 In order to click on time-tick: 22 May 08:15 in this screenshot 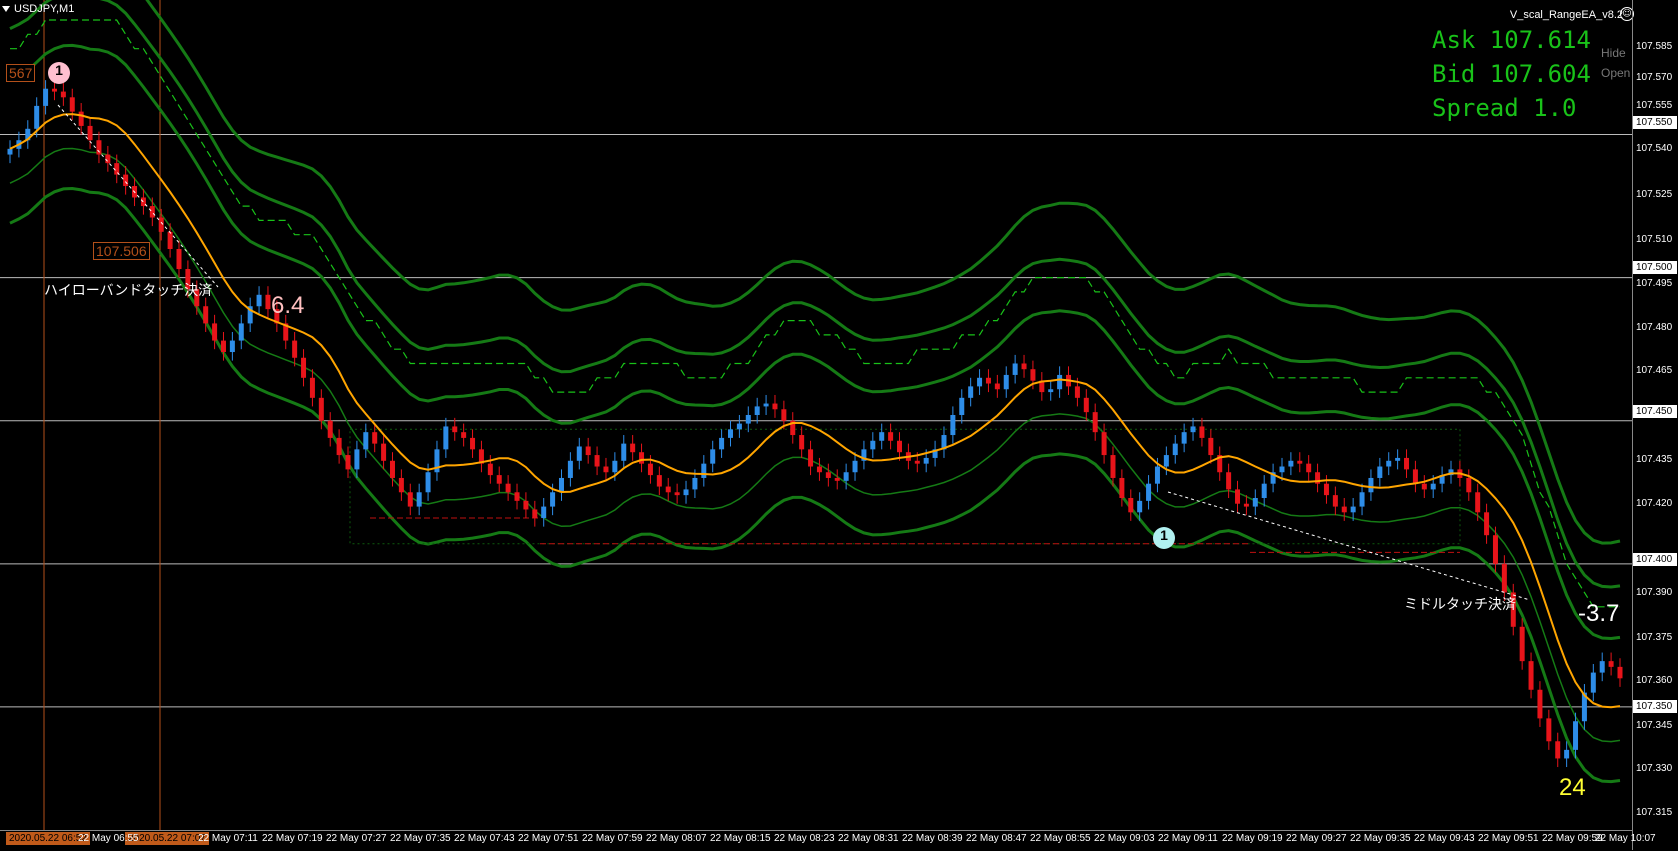, I will do `click(740, 838)`.